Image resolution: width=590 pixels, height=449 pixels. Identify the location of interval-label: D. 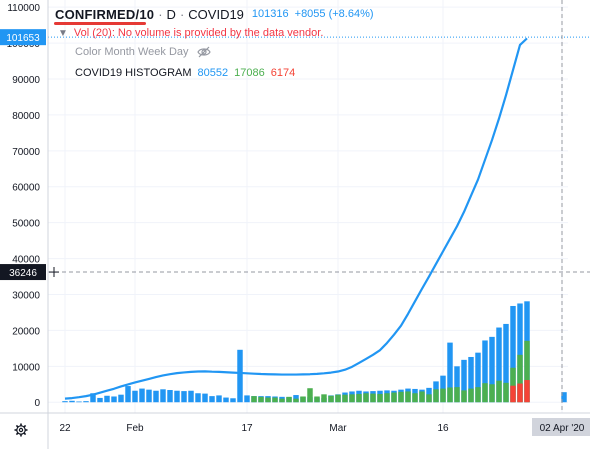
(171, 14).